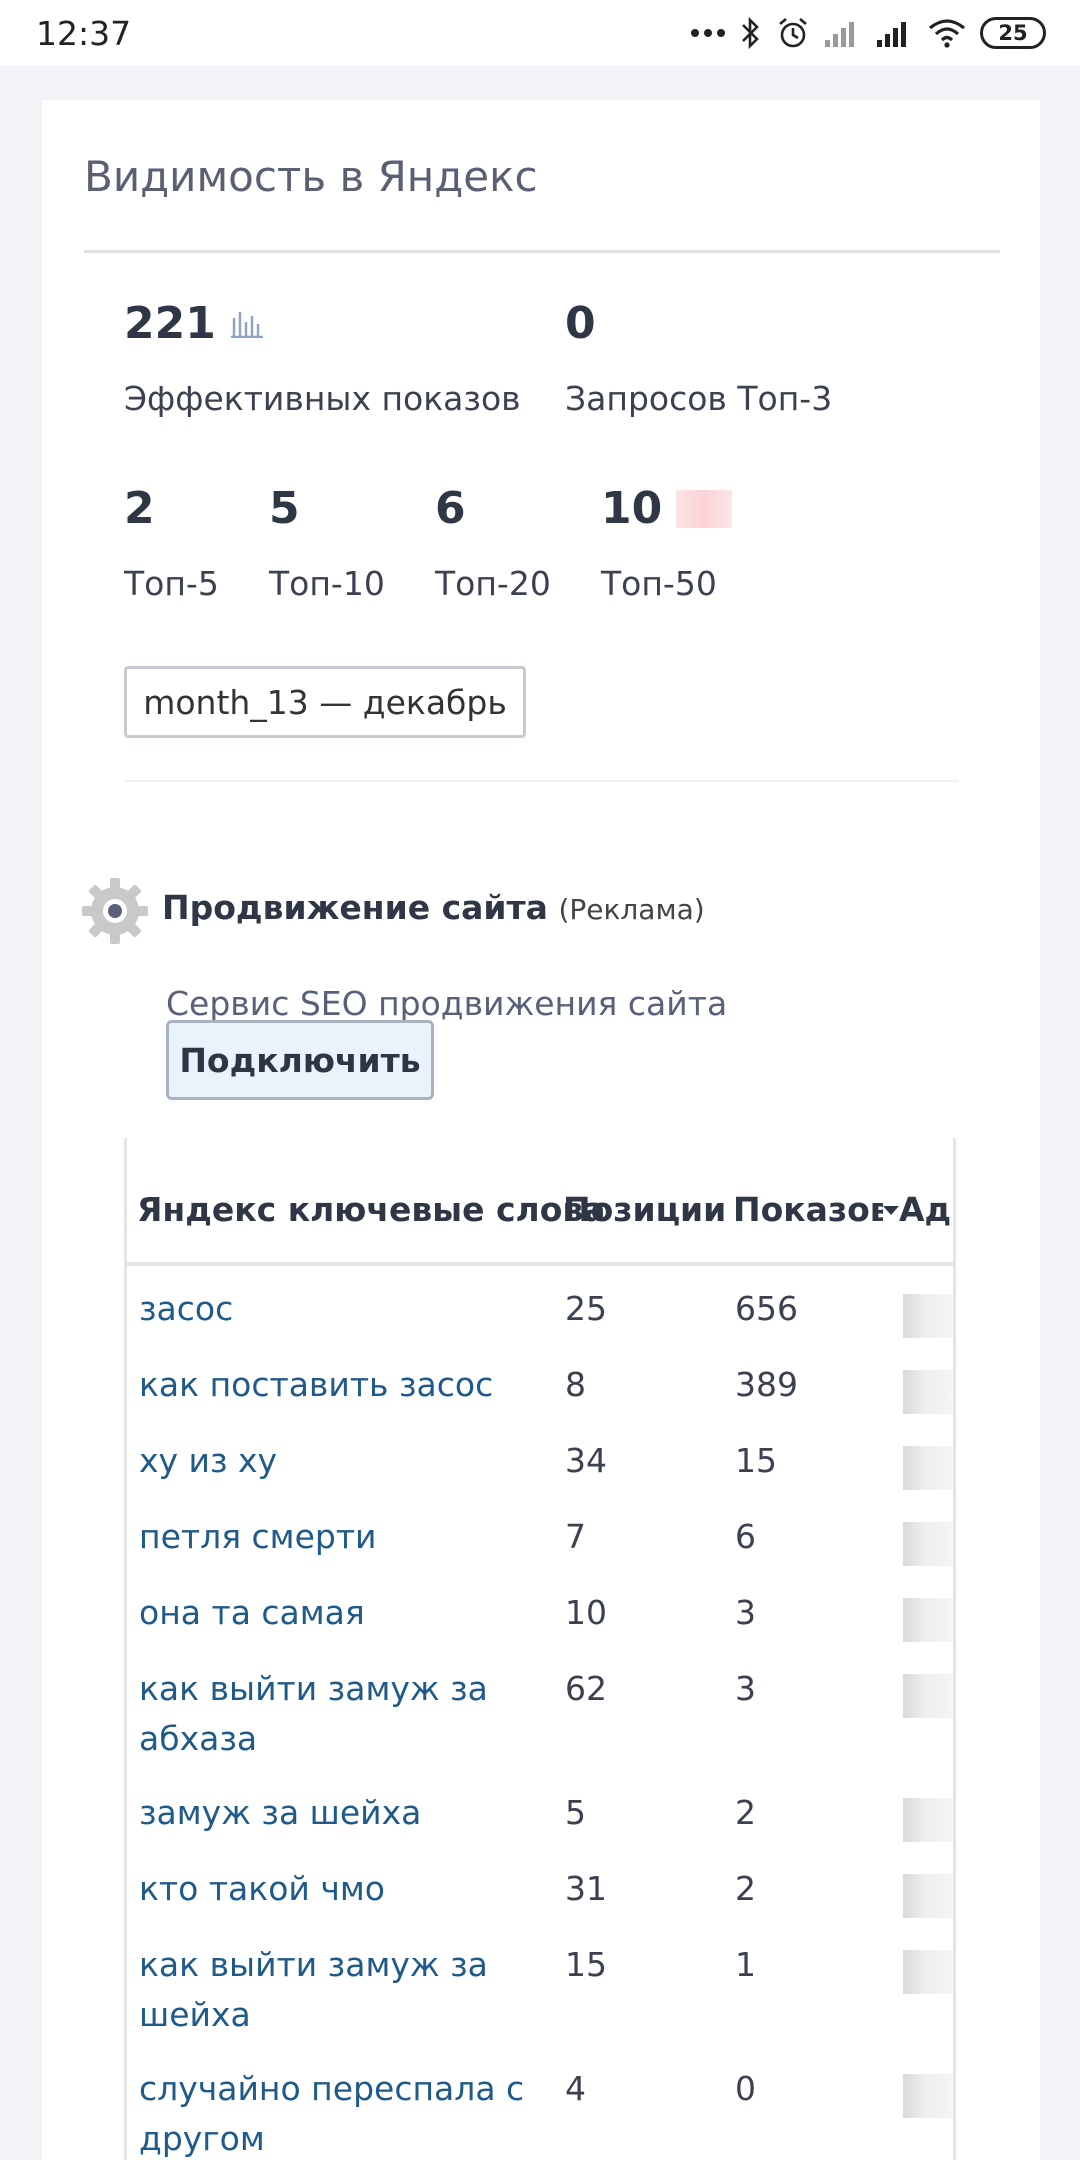 This screenshot has width=1080, height=2160. Describe the element at coordinates (925, 1209) in the screenshot. I see `column-header-ads: Ад` at that location.